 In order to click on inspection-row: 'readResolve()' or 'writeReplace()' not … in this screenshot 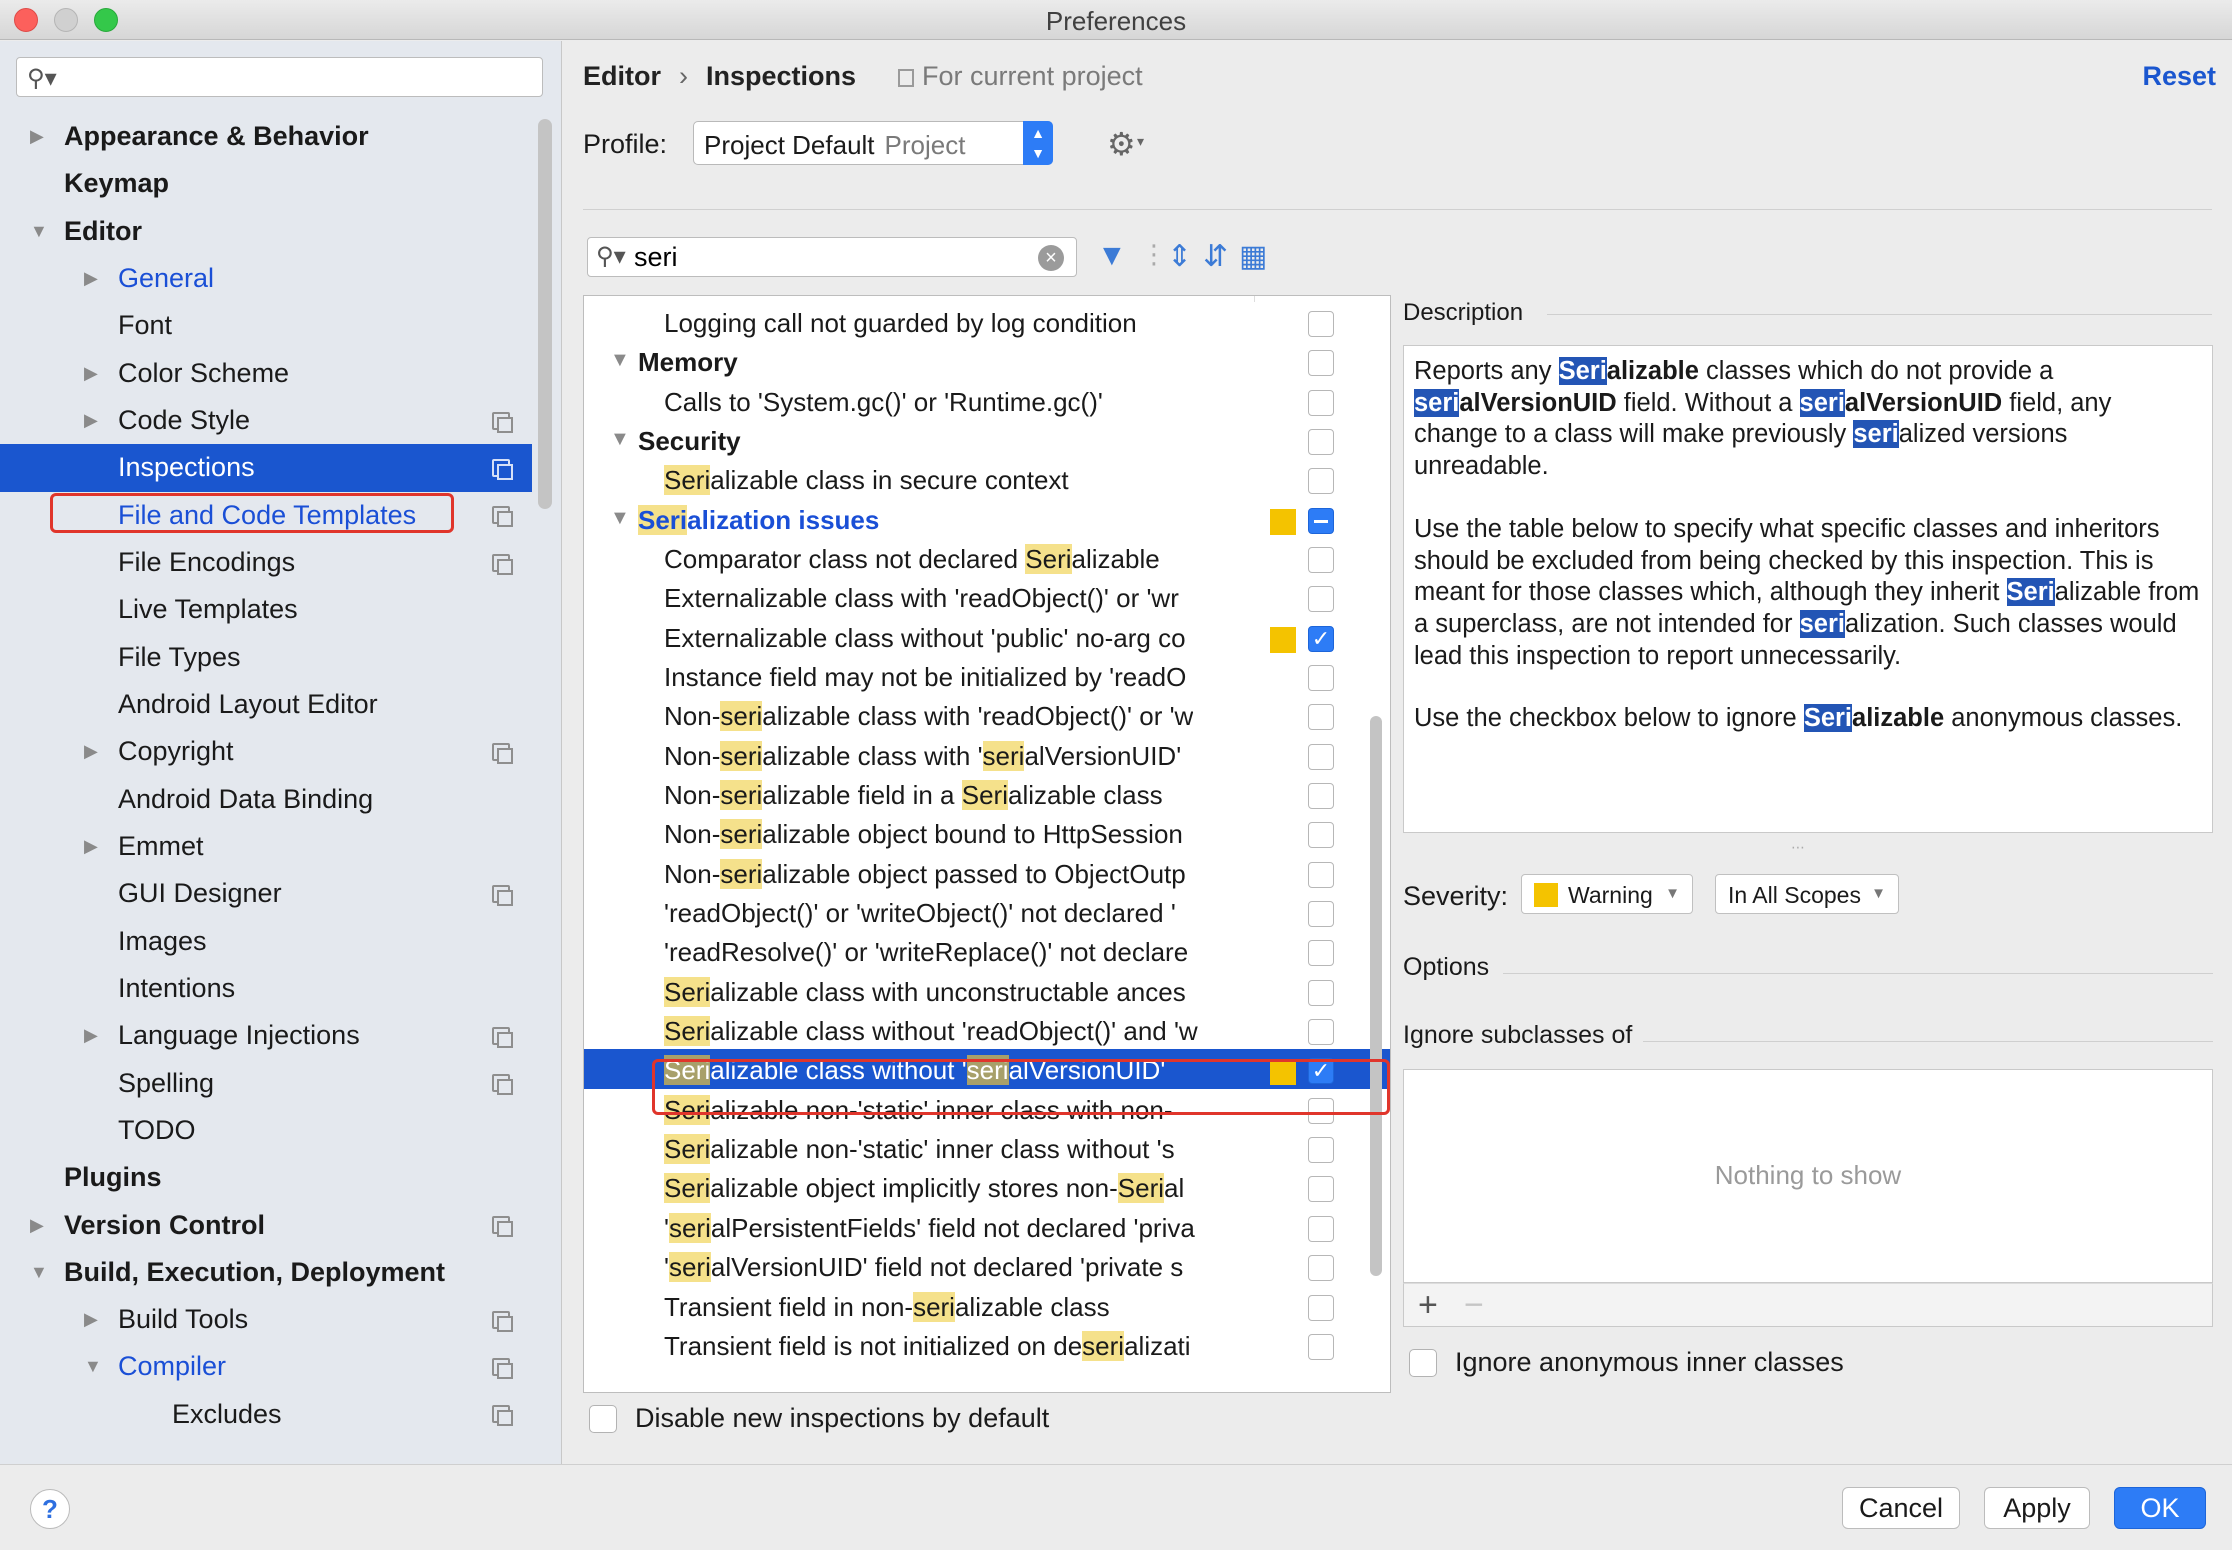, I will do `click(987, 951)`.